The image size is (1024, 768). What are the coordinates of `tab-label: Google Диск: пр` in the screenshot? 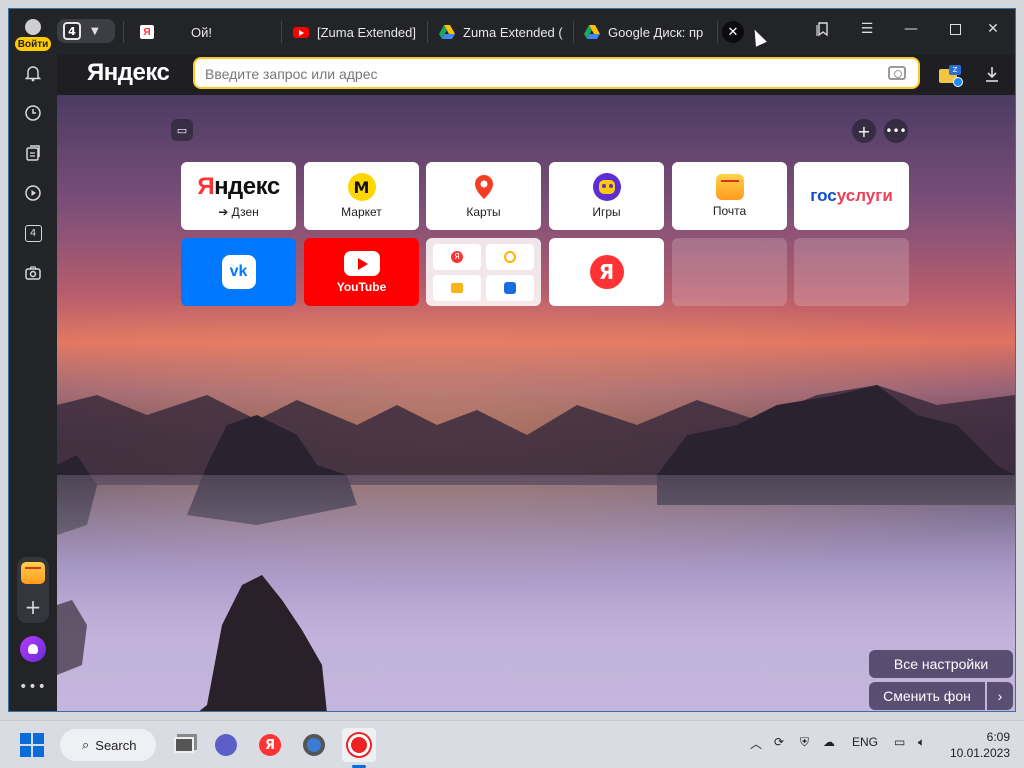 It's located at (656, 32).